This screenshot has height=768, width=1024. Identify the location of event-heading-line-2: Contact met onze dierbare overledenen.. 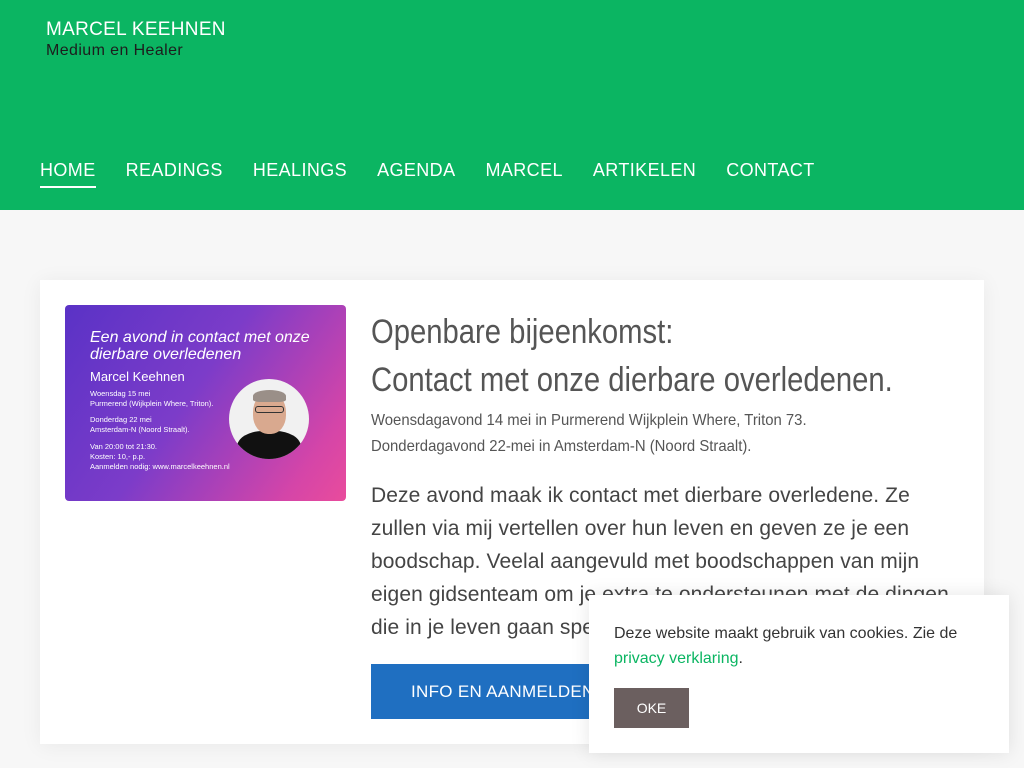
(632, 380).